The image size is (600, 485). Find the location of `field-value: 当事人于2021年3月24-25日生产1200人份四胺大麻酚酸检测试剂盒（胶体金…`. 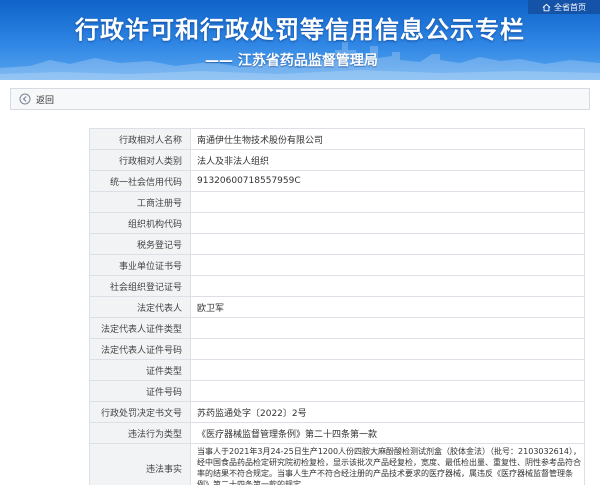

field-value: 当事人于2021年3月24-25日生产1200人份四胺大麻酚酸检测试剂盒（胶体金… is located at coordinates (387, 464).